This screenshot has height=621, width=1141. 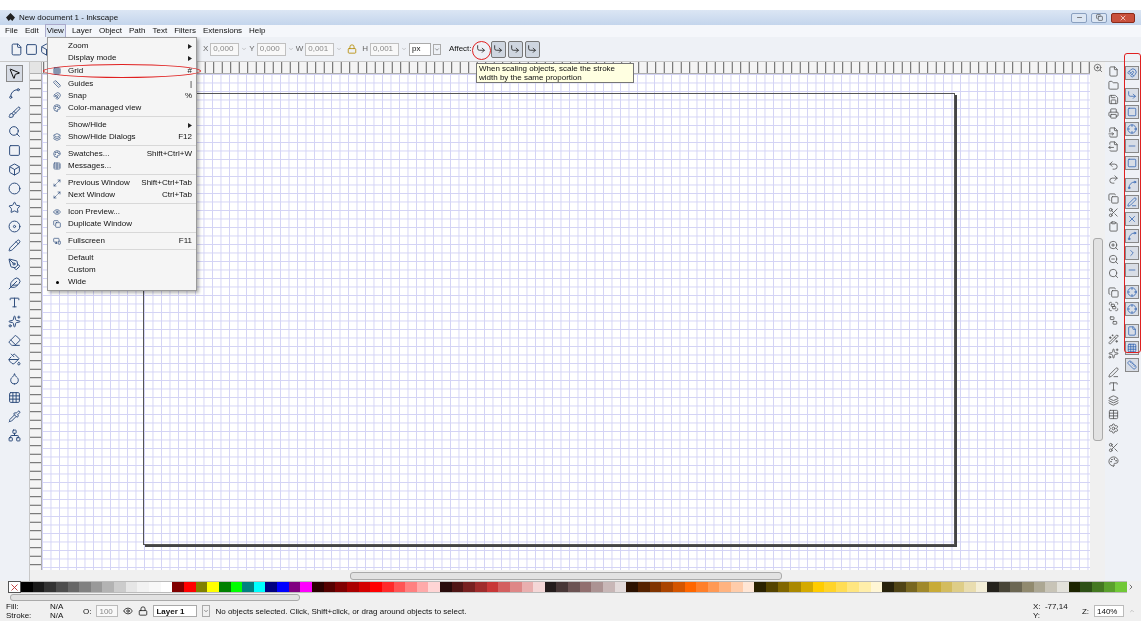 I want to click on menu-entry: Duplicate Window, so click(x=122, y=224).